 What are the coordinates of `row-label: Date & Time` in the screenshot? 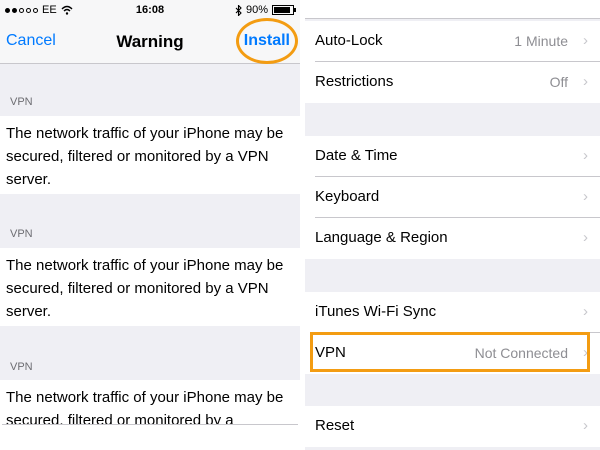 It's located at (356, 155).